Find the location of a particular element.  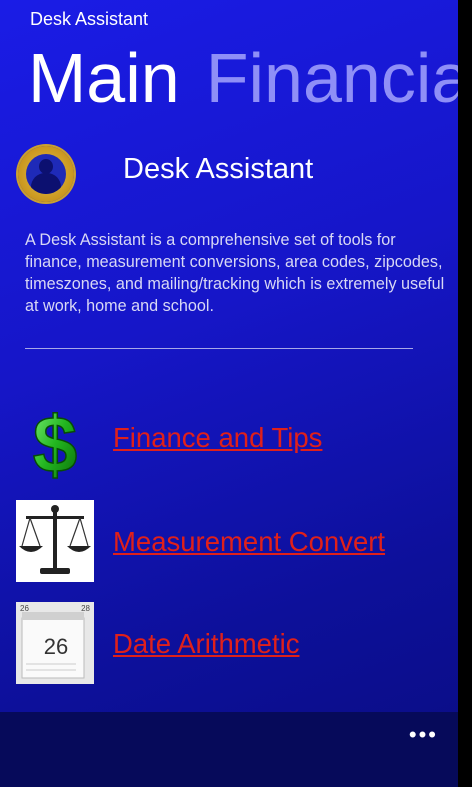

pivot-tab-financial: Financial is located at coordinates (332, 78).